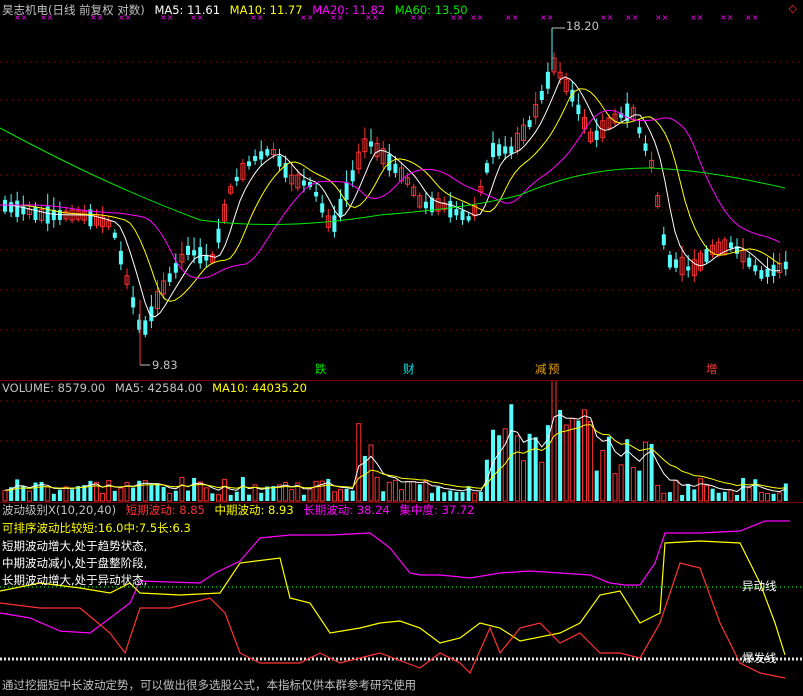 The width and height of the screenshot is (803, 696). Describe the element at coordinates (96, 528) in the screenshot. I see `sort-label: 可排序波动比较短:16.0中:7.5长:6.3` at that location.